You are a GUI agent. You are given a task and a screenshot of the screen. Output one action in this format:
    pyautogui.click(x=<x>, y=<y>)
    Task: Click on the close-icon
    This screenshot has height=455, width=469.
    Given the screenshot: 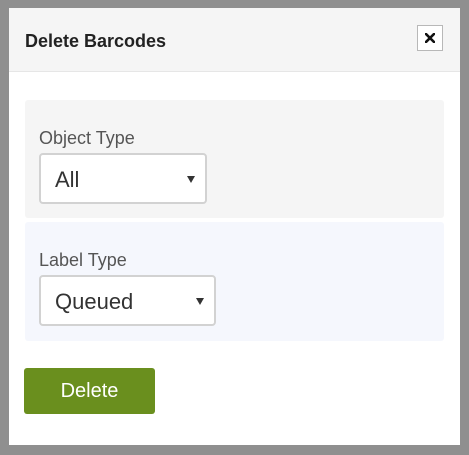 What is the action you would take?
    pyautogui.click(x=430, y=38)
    